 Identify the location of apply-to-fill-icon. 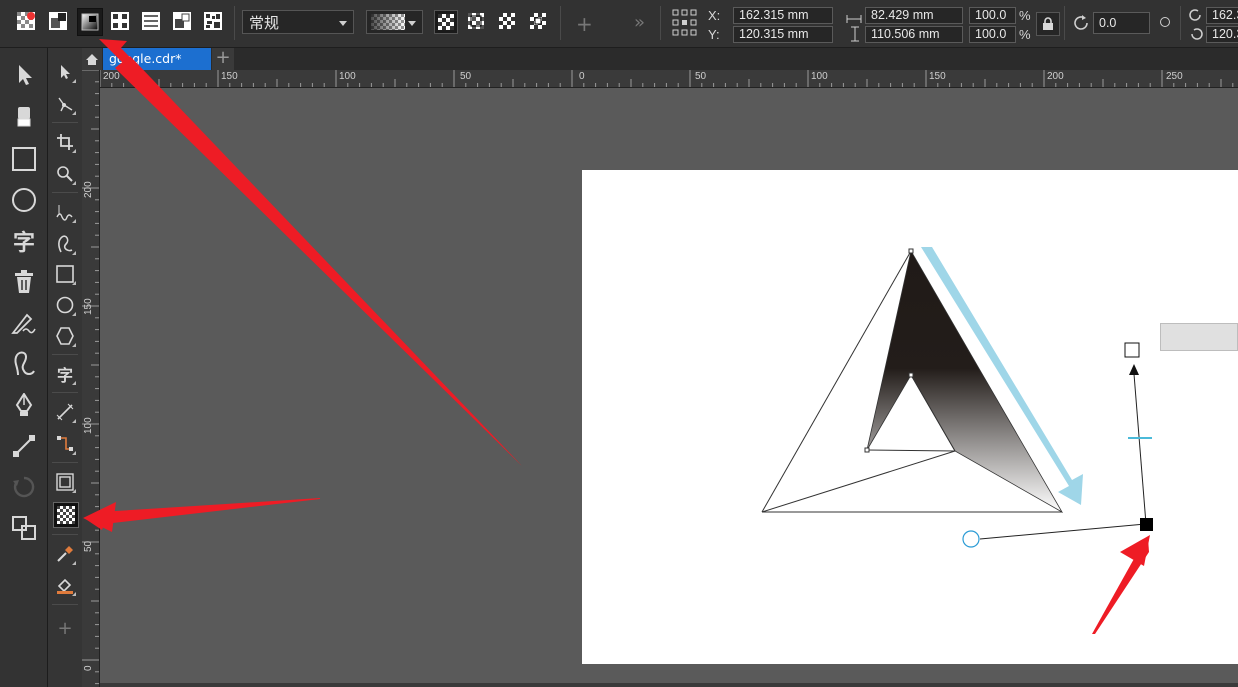
(446, 22).